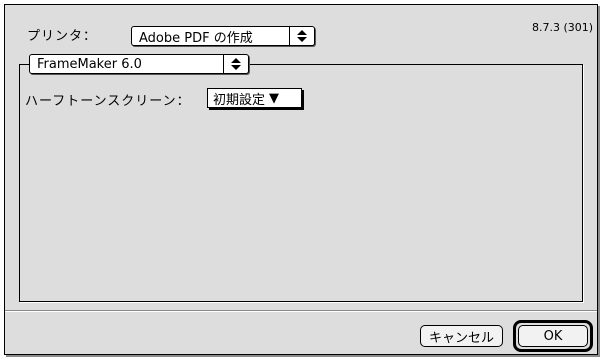 Image resolution: width=604 pixels, height=360 pixels. What do you see at coordinates (62, 36) in the screenshot?
I see `printer-label: プリンタ：` at bounding box center [62, 36].